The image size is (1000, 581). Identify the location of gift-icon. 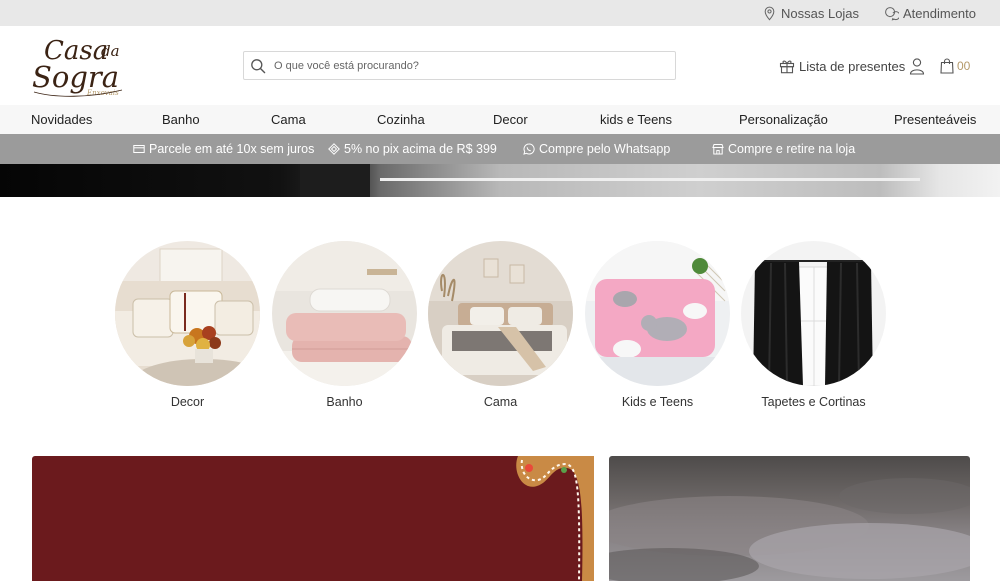
(787, 67).